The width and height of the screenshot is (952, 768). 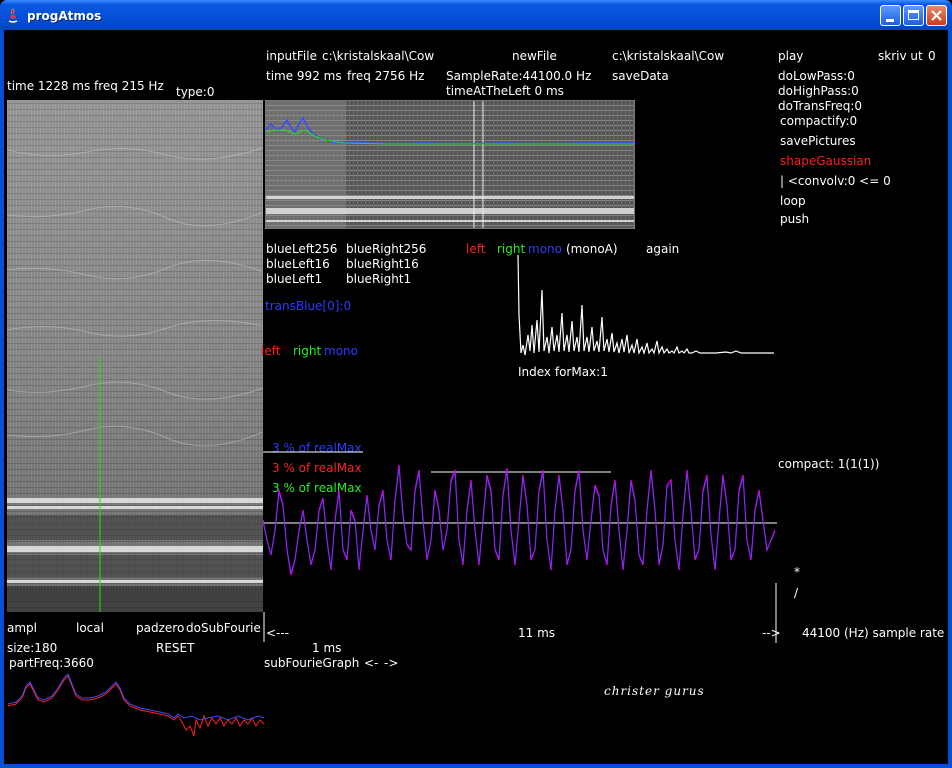 What do you see at coordinates (825, 161) in the screenshot?
I see `shapegaussian-button: shapeGaussian` at bounding box center [825, 161].